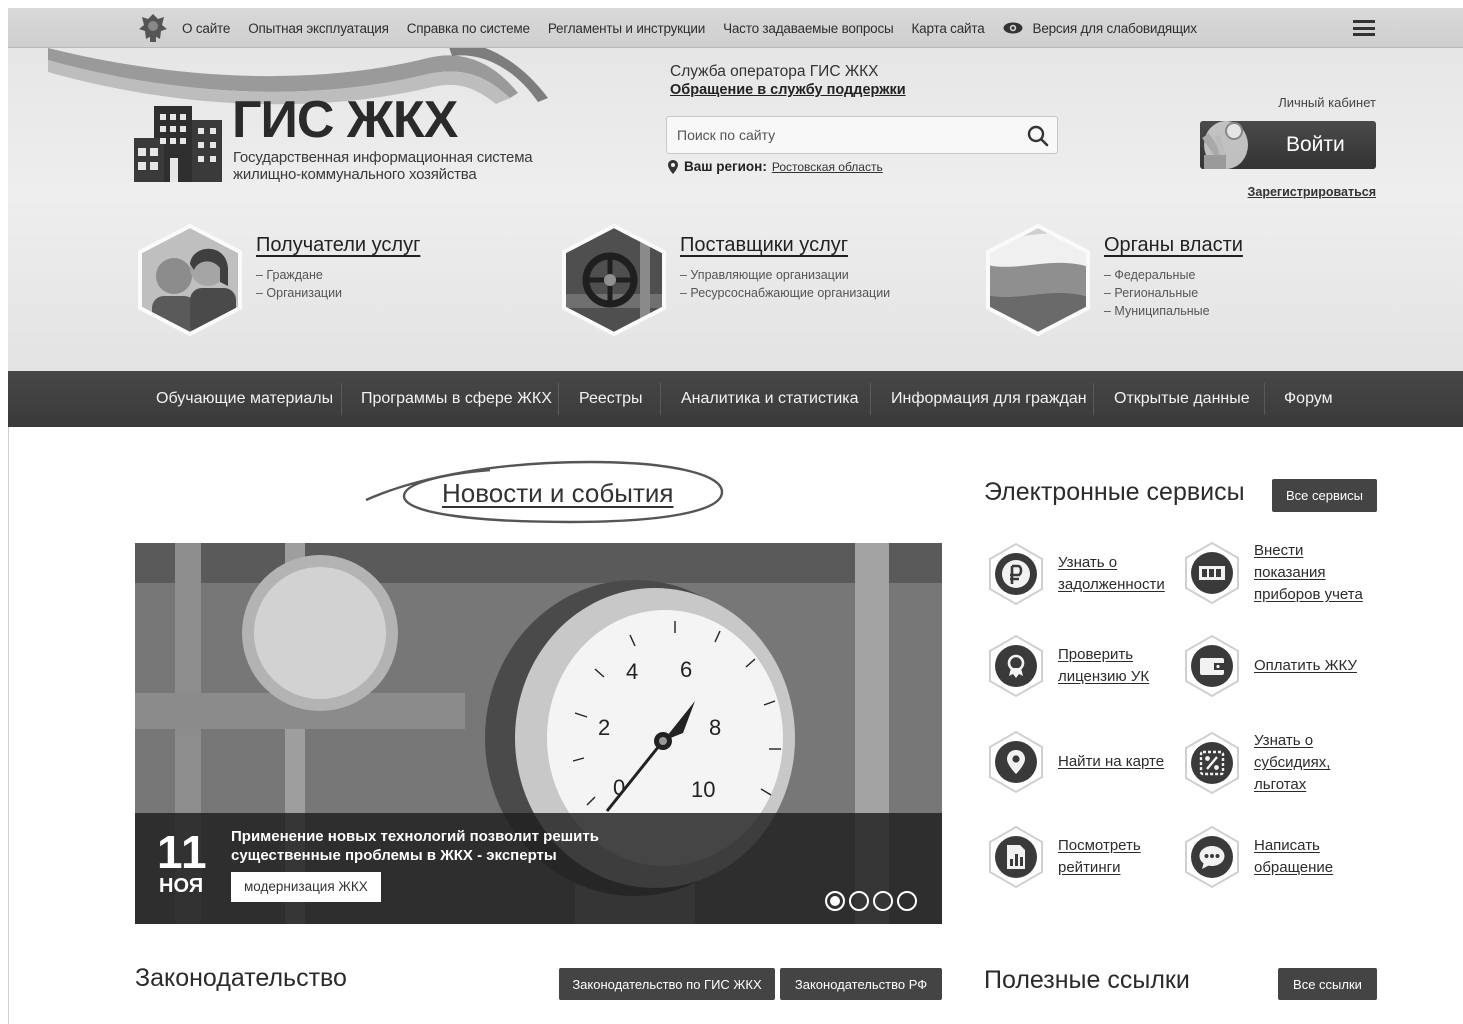 This screenshot has width=1463, height=1024. I want to click on region-label: Ваш регион:, so click(725, 166).